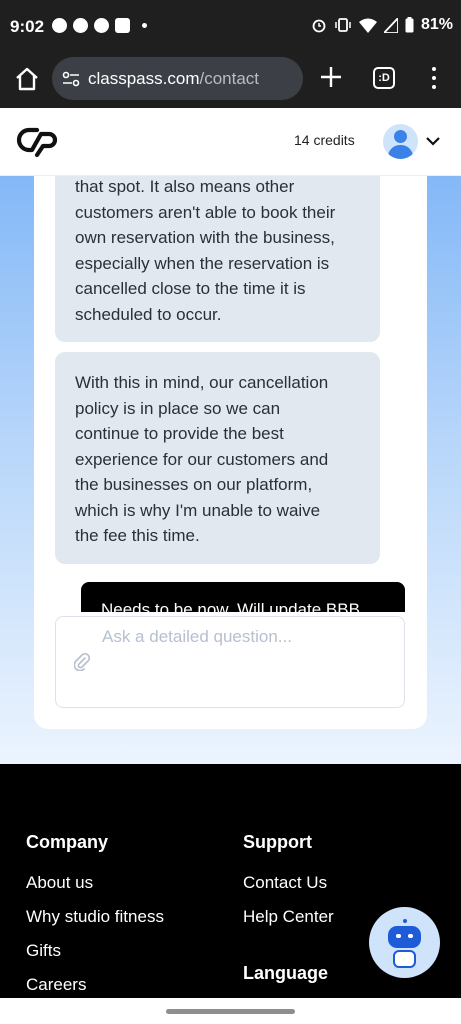  What do you see at coordinates (230, 27) in the screenshot?
I see `status-bar: 9:02 81%` at bounding box center [230, 27].